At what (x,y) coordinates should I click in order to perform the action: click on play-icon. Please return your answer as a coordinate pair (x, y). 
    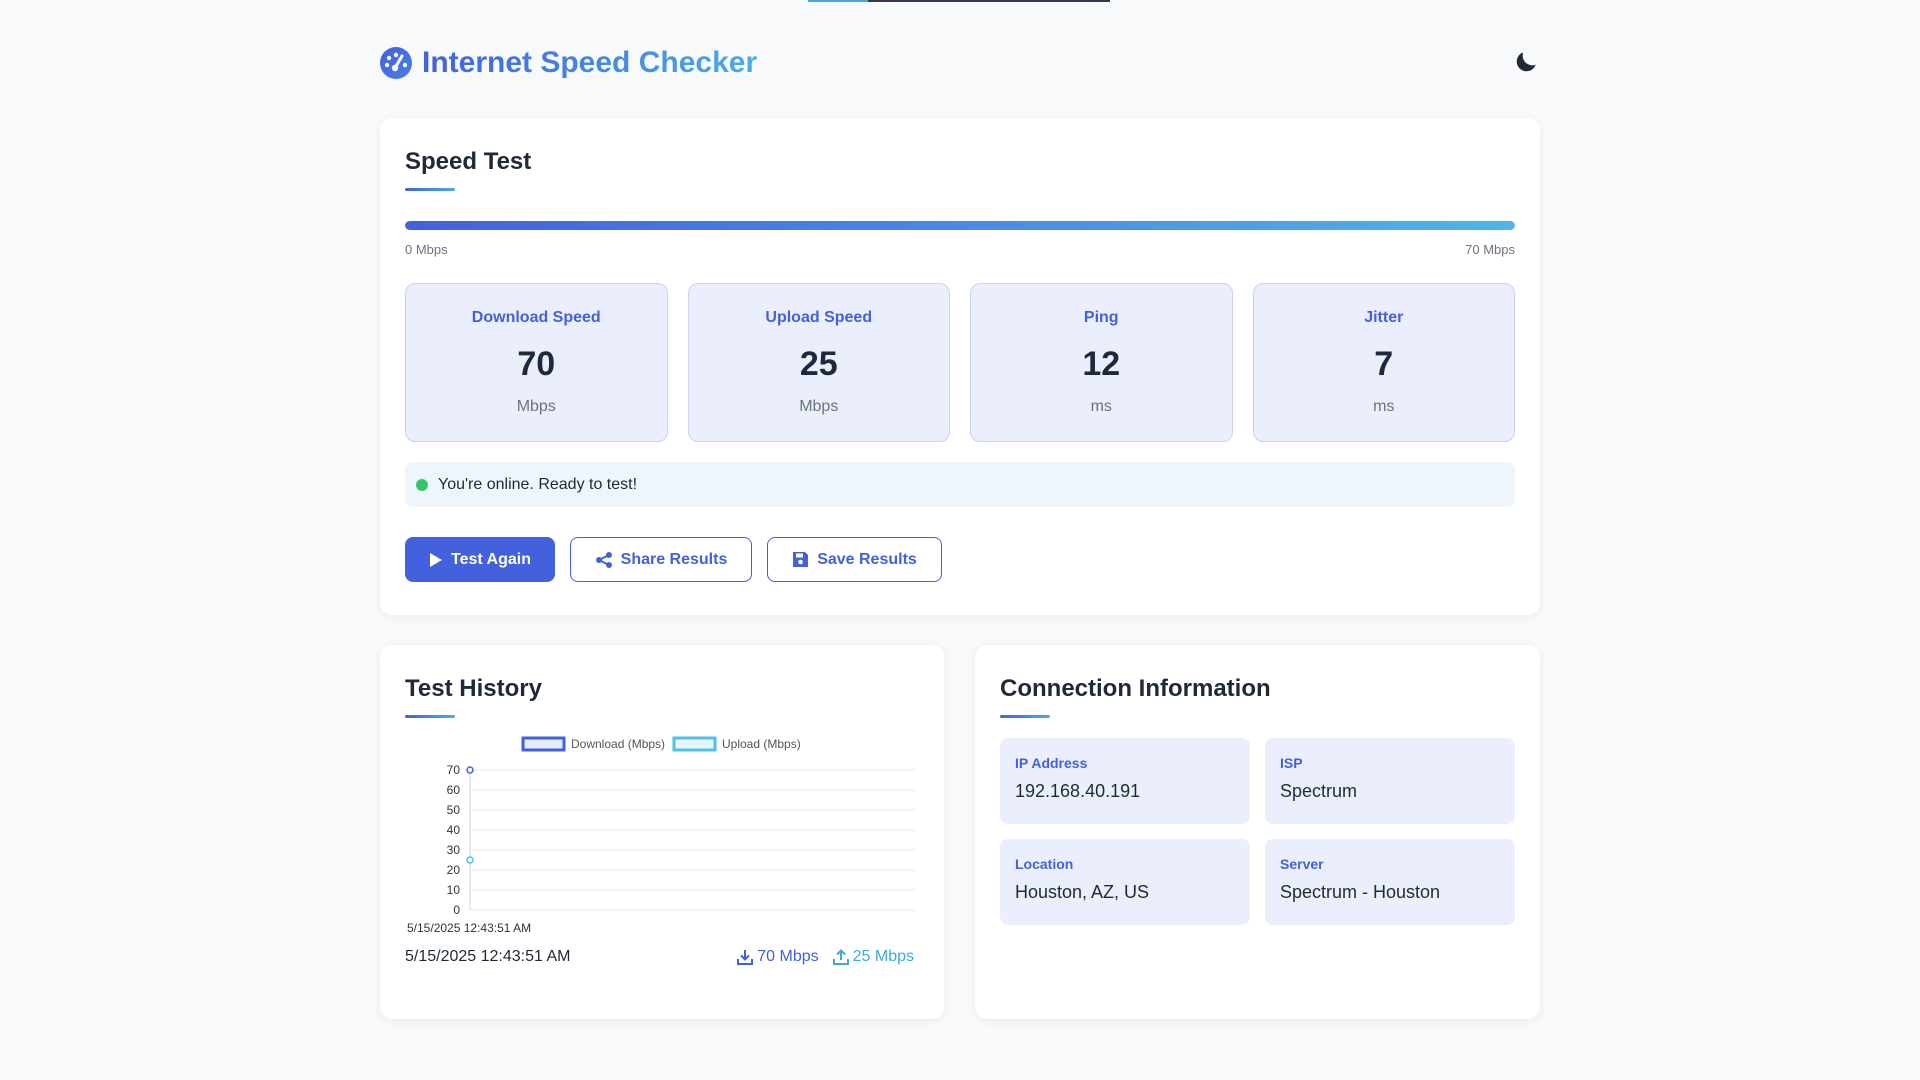
    Looking at the image, I should click on (435, 559).